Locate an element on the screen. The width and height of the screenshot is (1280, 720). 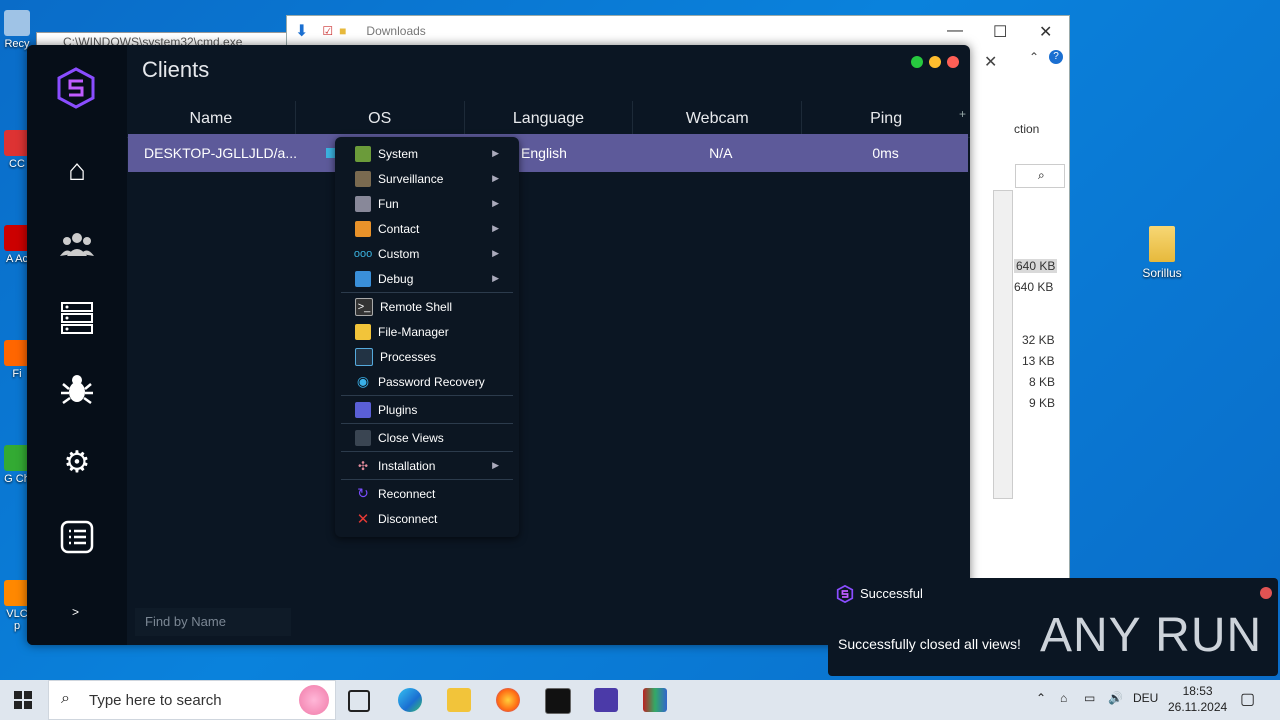
menu-item-debug: Debug ▶ is located at coordinates (427, 278).